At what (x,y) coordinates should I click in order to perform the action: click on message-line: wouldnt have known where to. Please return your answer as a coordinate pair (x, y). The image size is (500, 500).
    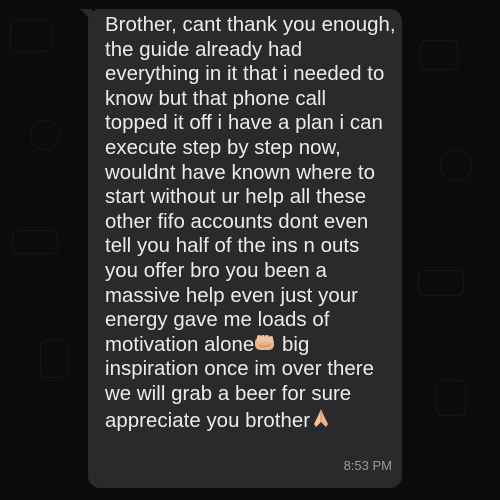
    Looking at the image, I should click on (240, 172).